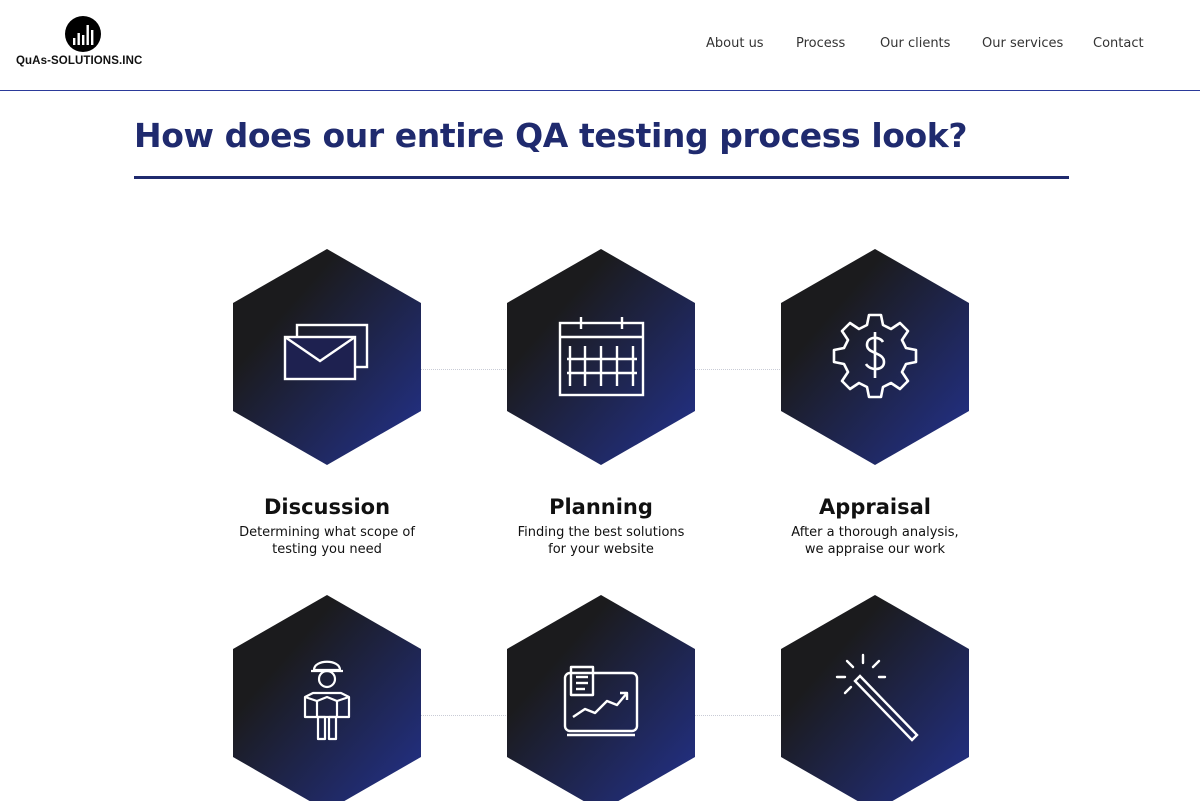  What do you see at coordinates (601, 507) in the screenshot?
I see `step-title: Planning` at bounding box center [601, 507].